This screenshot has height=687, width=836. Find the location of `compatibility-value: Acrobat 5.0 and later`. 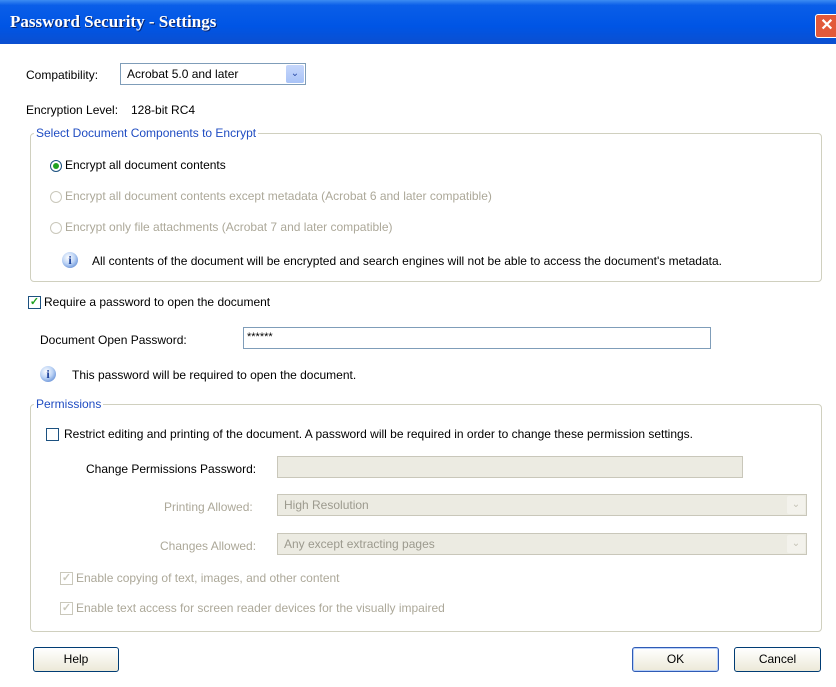

compatibility-value: Acrobat 5.0 and later is located at coordinates (183, 74).